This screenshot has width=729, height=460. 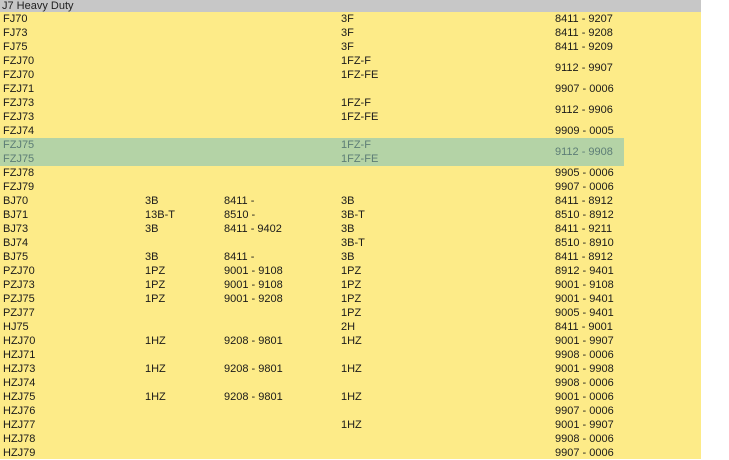 I want to click on table-row: HJ75 2H 8411 - 9001, so click(x=312, y=327).